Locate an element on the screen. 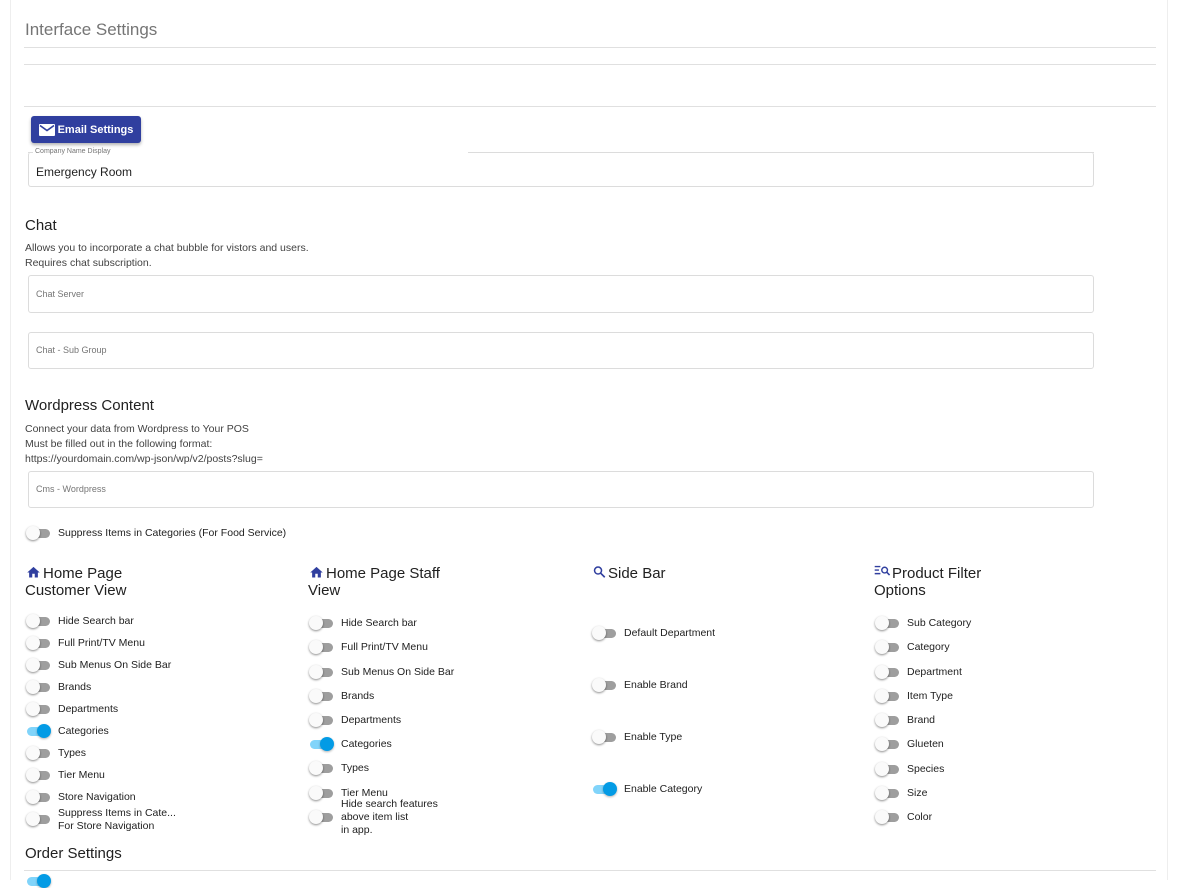  home-customer-toggle-label: Store Navigation is located at coordinates (97, 797).